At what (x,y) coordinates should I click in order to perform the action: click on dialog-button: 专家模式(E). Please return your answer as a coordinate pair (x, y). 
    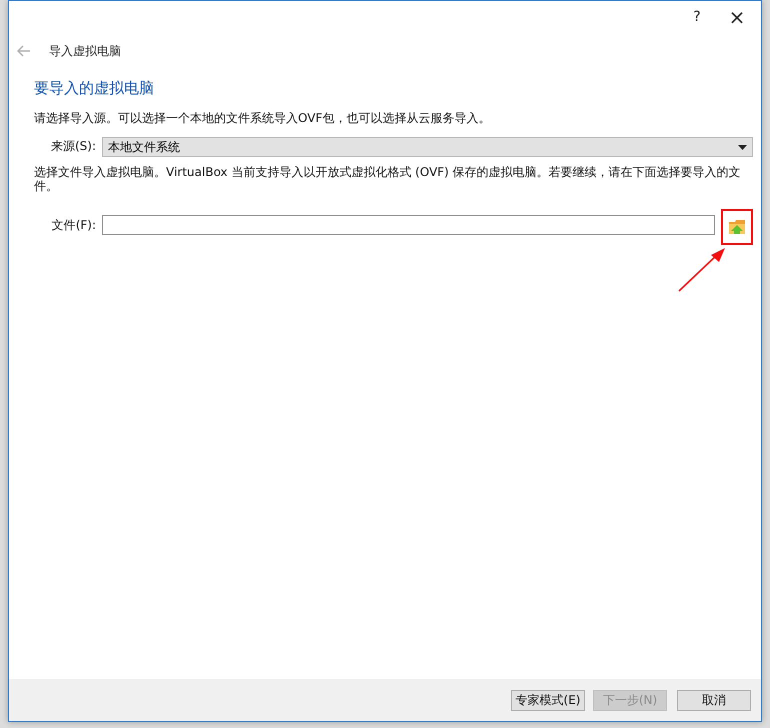
    Looking at the image, I should click on (548, 700).